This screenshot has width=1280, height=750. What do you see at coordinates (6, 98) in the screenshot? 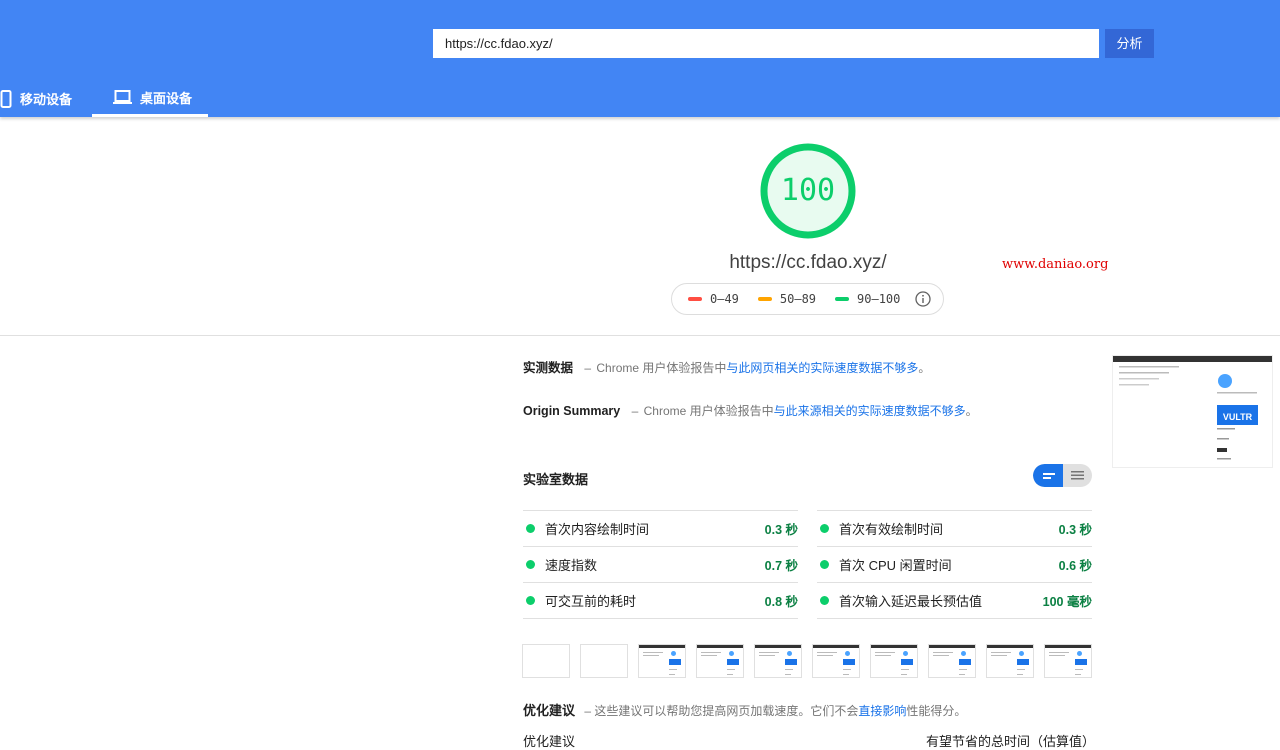
I see `phone-icon` at bounding box center [6, 98].